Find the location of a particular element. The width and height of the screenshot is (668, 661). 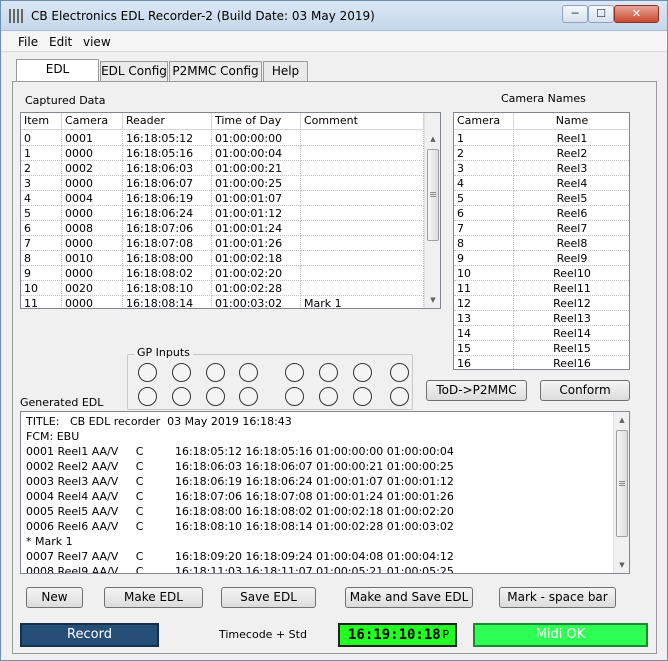

table-row: 10 Reel10 is located at coordinates (541, 273).